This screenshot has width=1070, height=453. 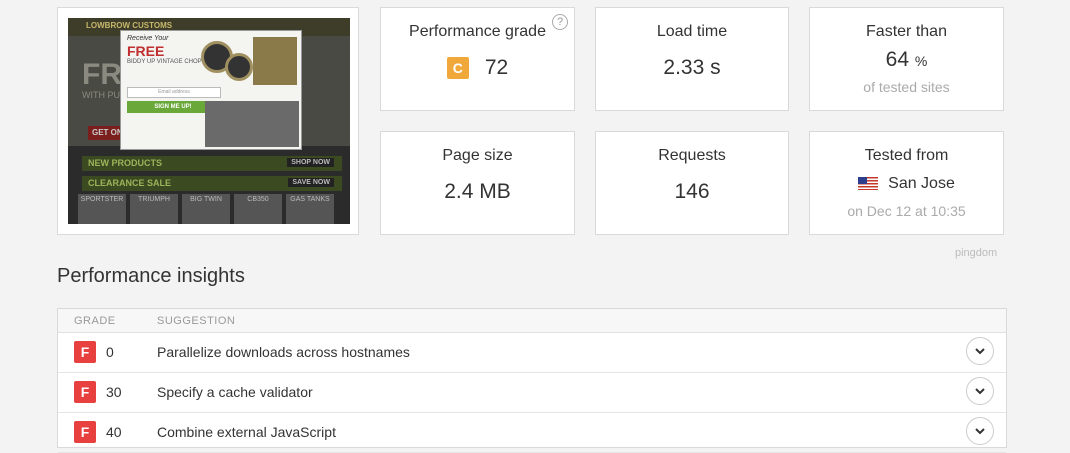 I want to click on faster-than-sub: of tested sites, so click(x=906, y=87).